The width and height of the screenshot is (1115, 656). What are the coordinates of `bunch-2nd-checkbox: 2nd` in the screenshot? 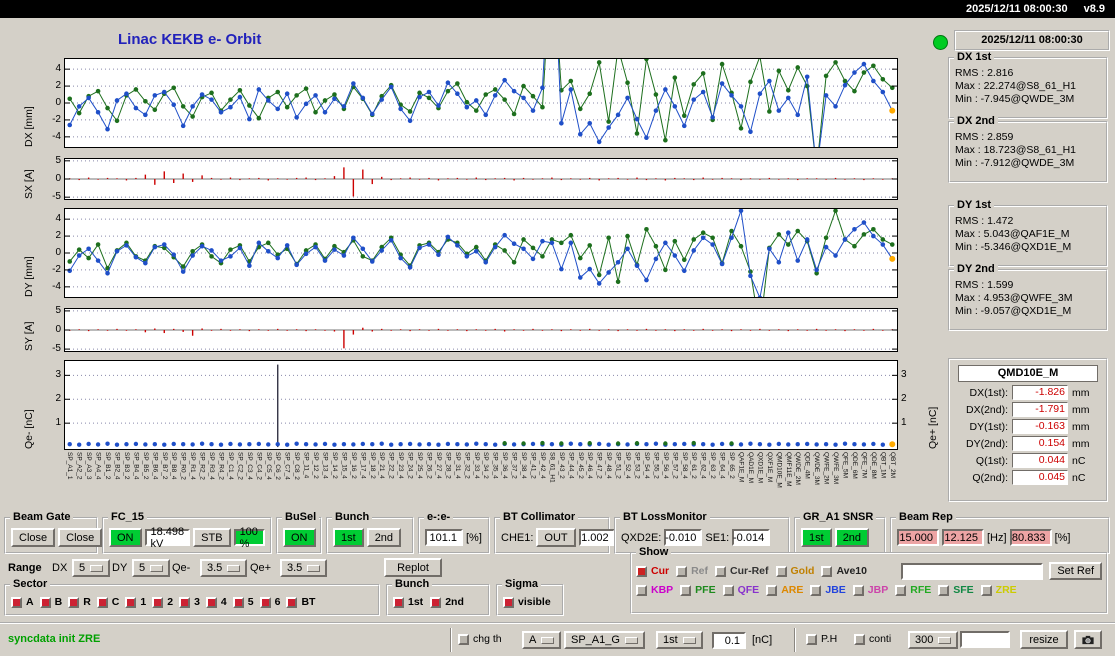 It's located at (447, 602).